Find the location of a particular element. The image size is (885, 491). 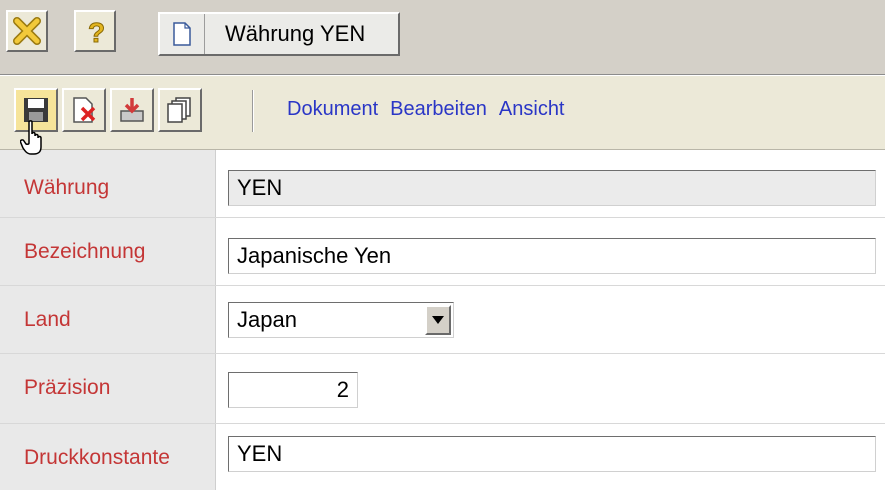

menu-dokument: Dokument is located at coordinates (332, 109).